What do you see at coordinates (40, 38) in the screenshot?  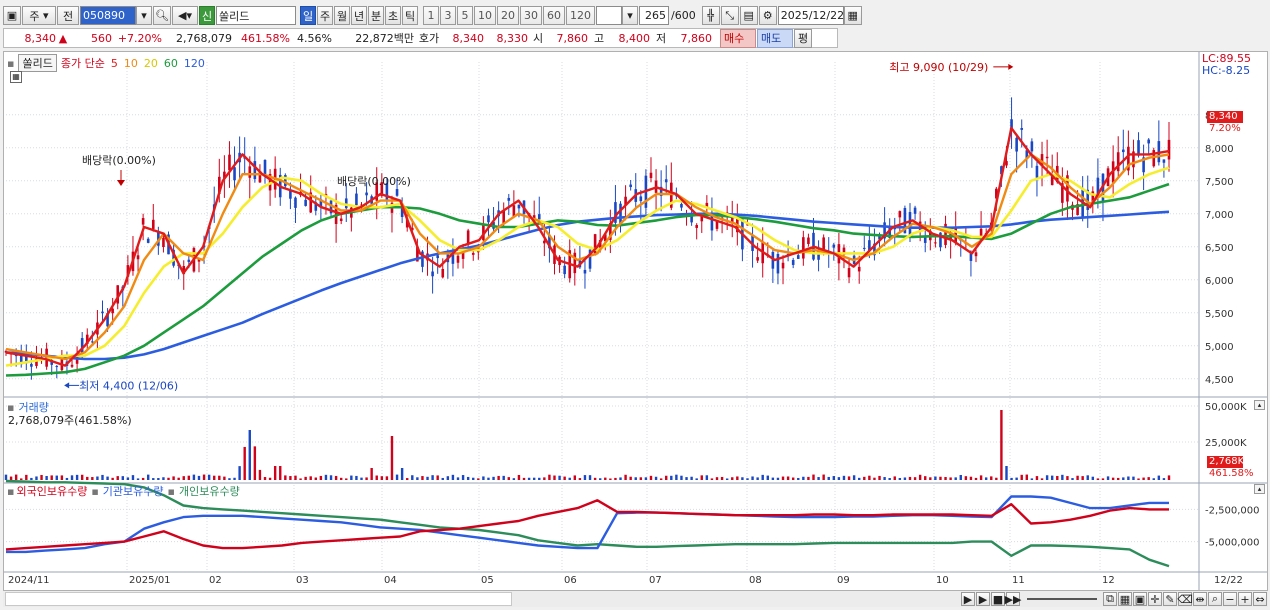 I see `current-price: 8,340` at bounding box center [40, 38].